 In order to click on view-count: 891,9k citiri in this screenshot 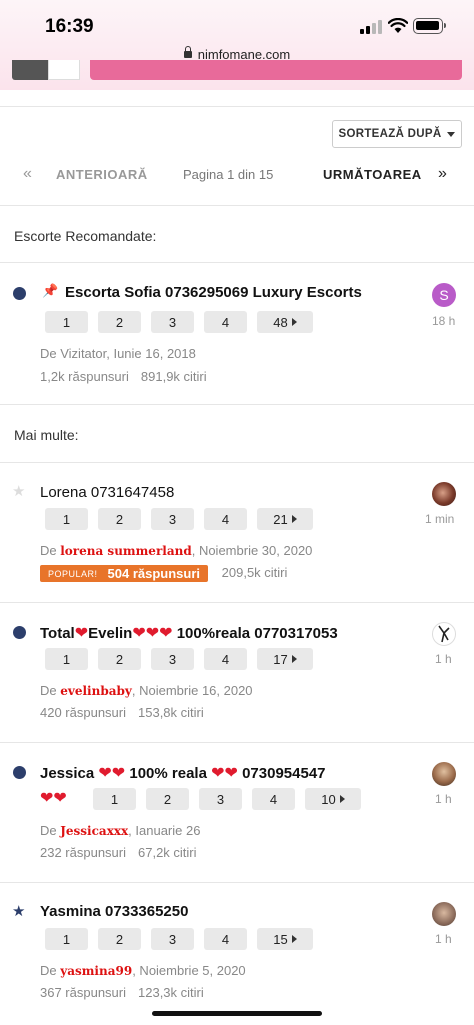, I will do `click(173, 376)`.